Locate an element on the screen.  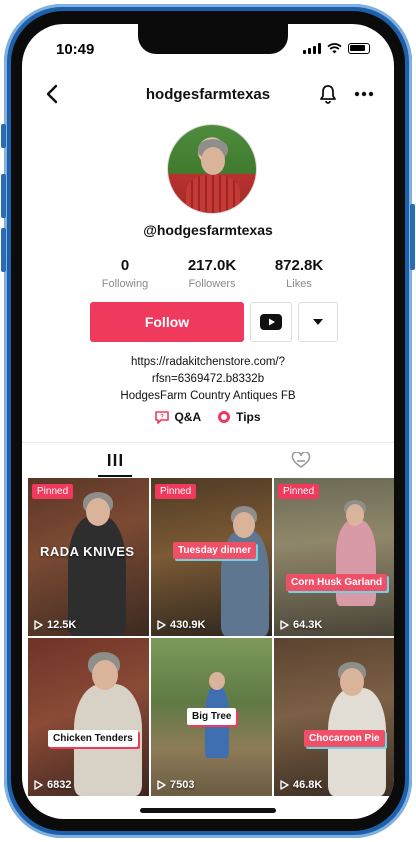
more-dots-icon is located at coordinates (364, 94).